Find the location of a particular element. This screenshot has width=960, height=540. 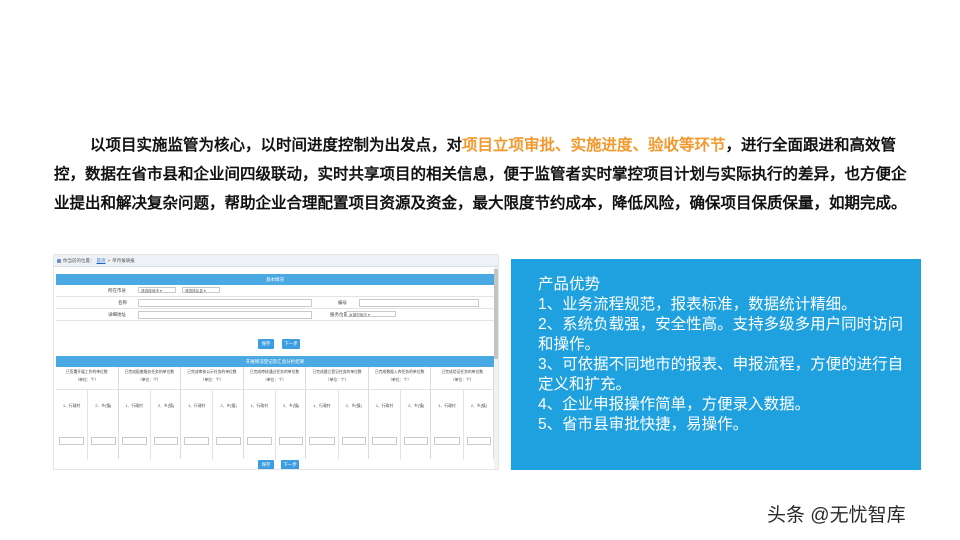

grid-column: 已完成验证任务的单位数 （单位：个） 1、行政村 2、乡(镇) is located at coordinates (462, 413).